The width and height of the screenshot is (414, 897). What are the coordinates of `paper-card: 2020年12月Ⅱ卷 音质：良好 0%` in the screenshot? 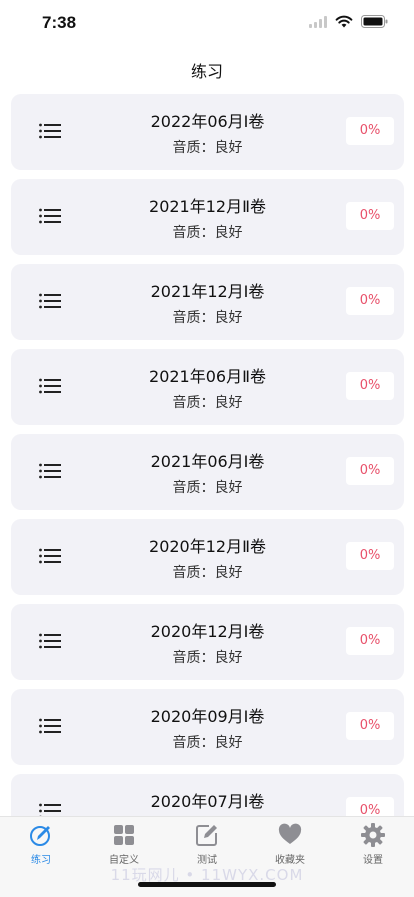 It's located at (207, 557).